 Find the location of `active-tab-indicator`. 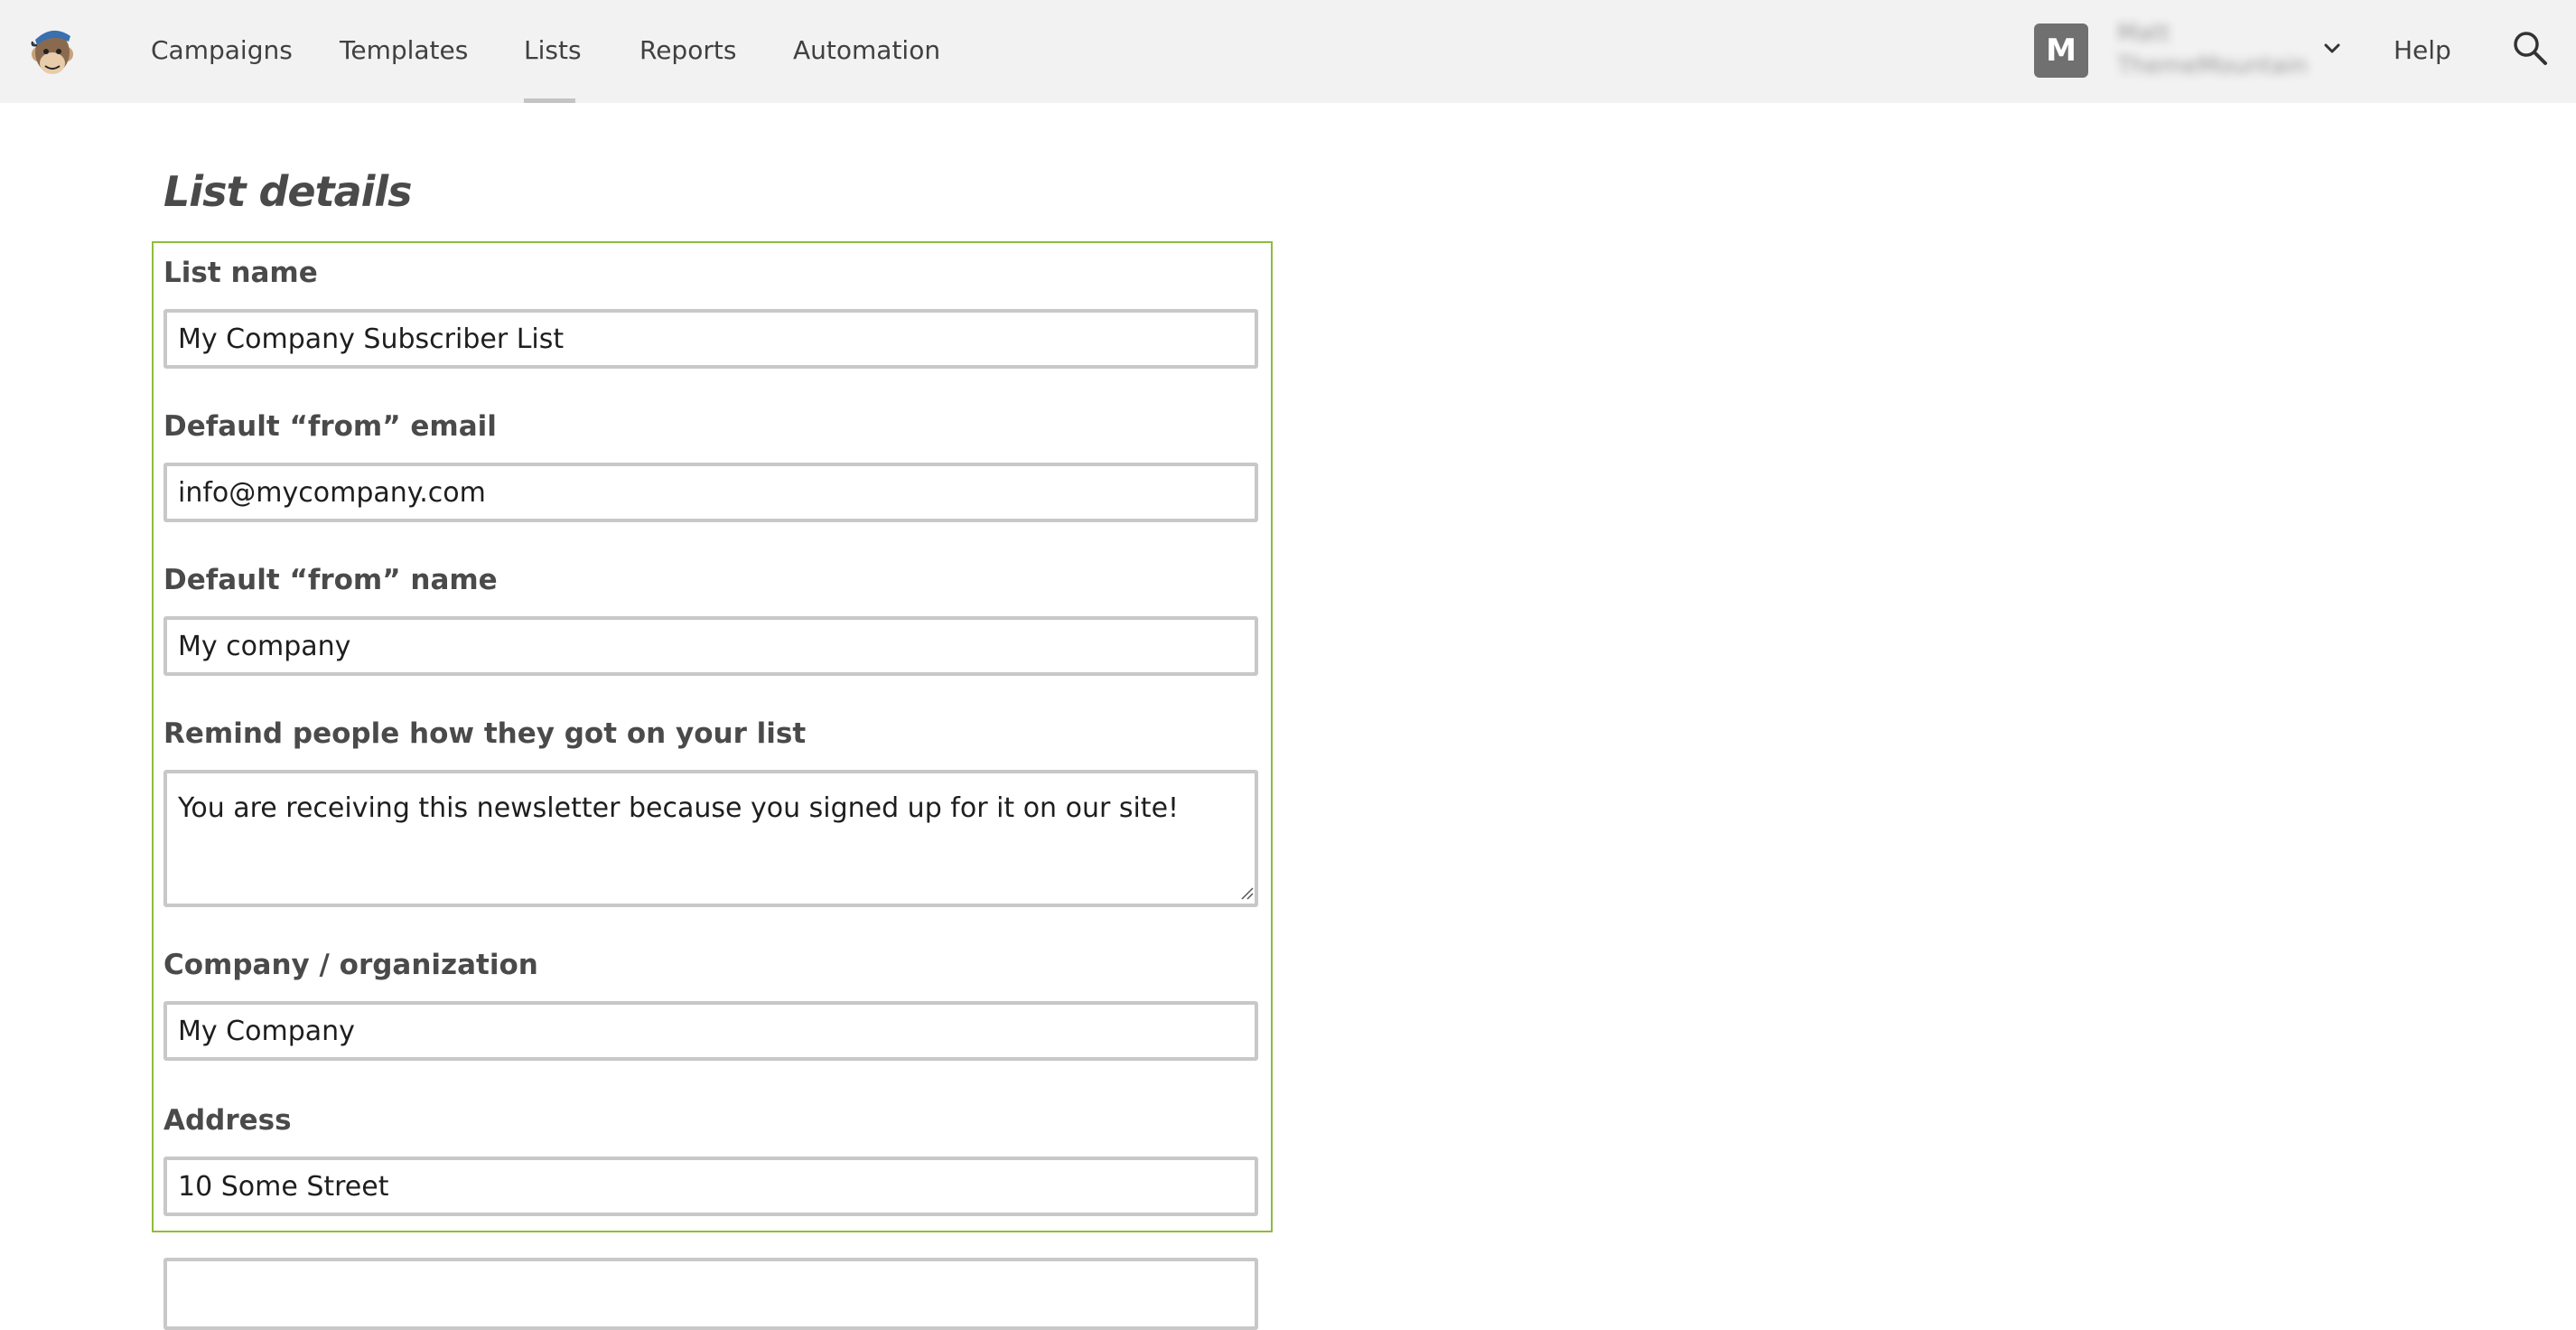

active-tab-indicator is located at coordinates (549, 100).